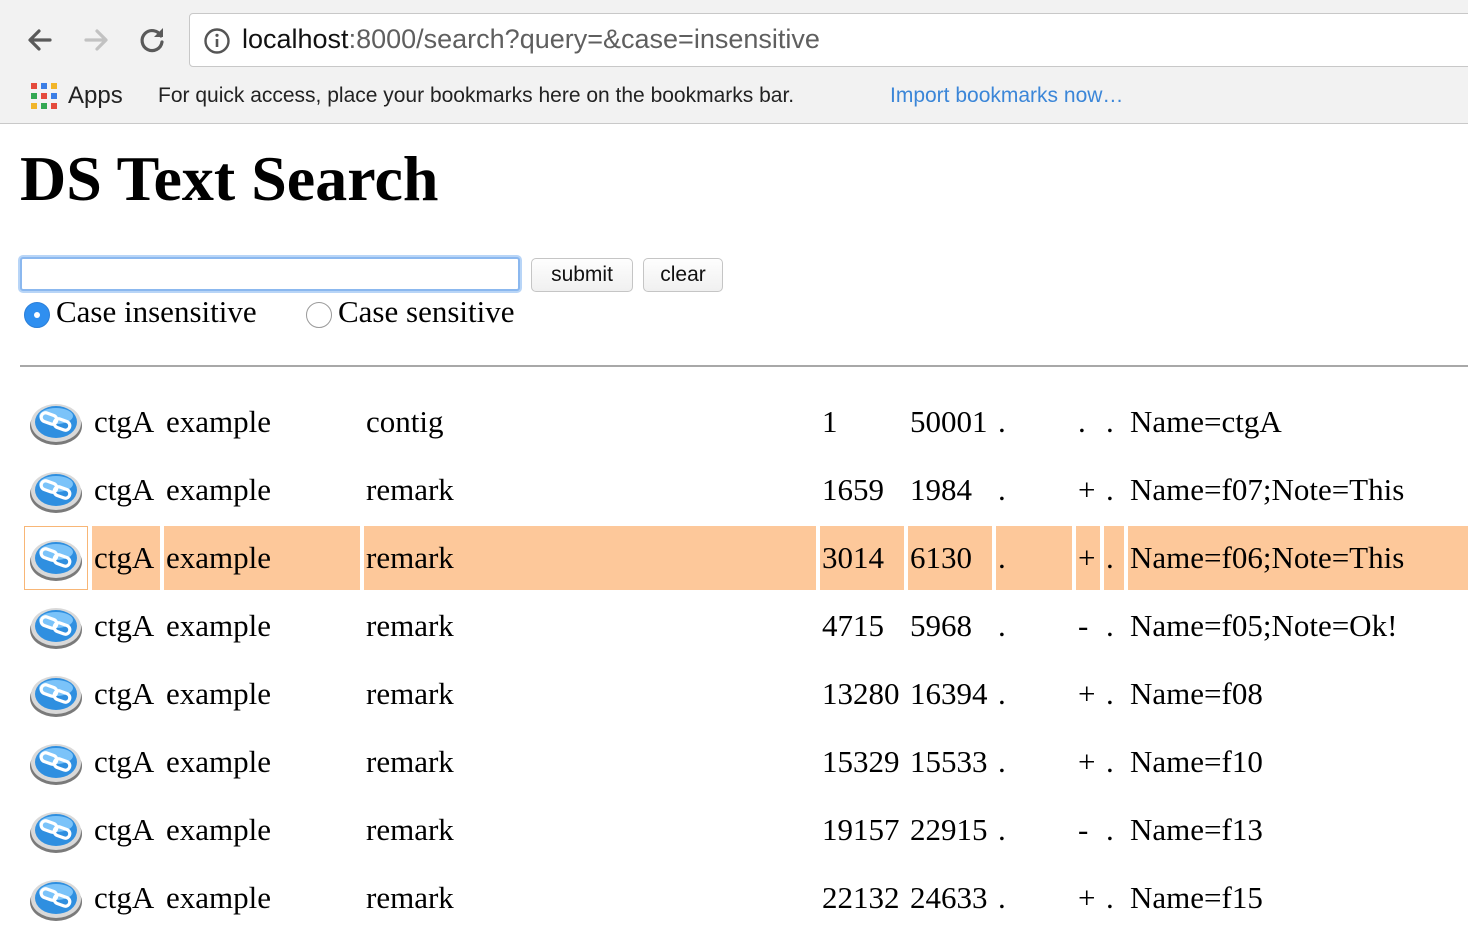 This screenshot has width=1468, height=930. Describe the element at coordinates (270, 274) in the screenshot. I see `search-input` at that location.